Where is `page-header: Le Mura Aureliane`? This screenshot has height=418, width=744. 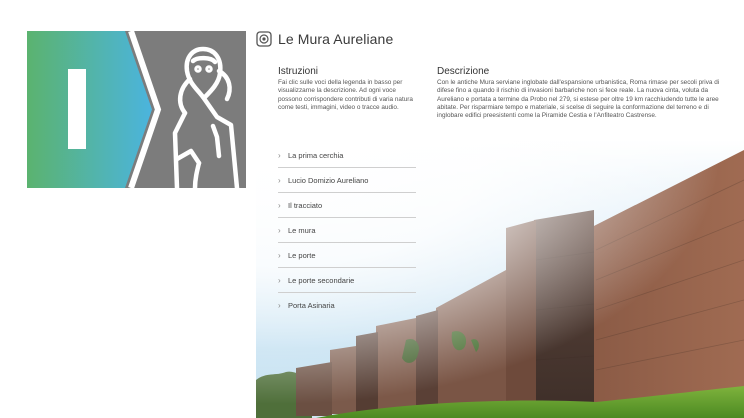
page-header: Le Mura Aureliane is located at coordinates (324, 39).